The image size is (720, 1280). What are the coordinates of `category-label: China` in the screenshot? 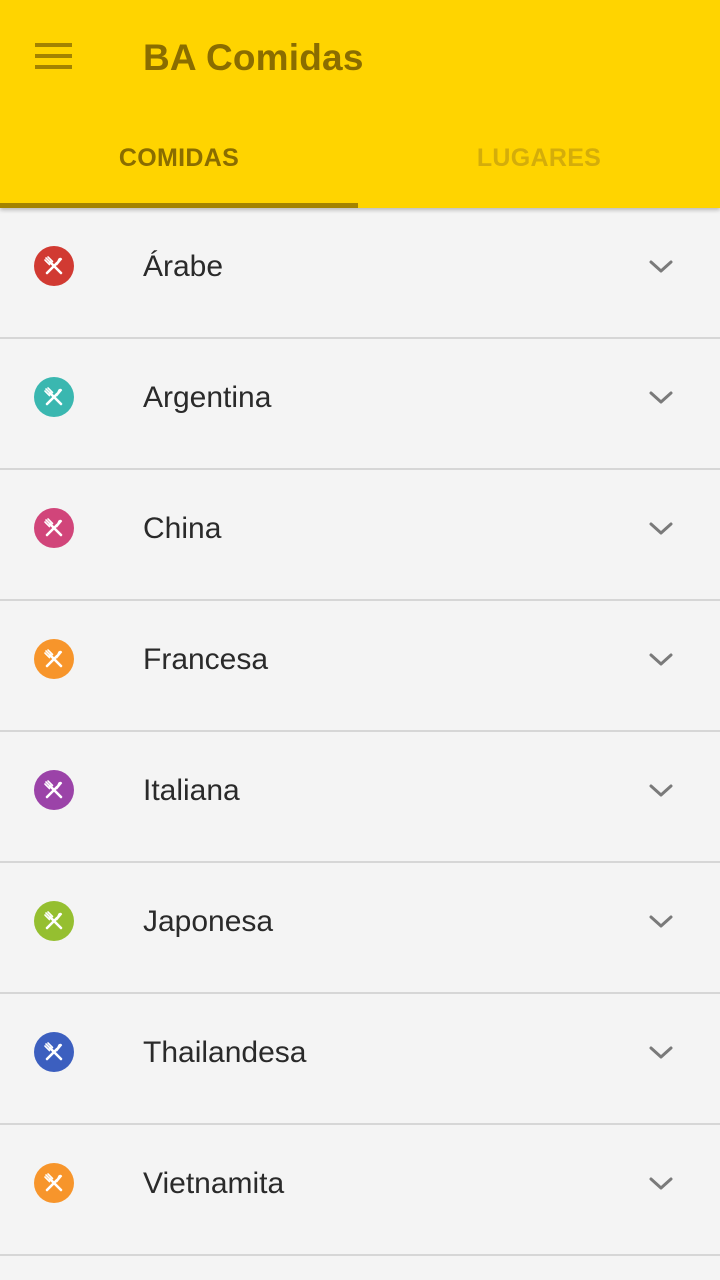 It's located at (182, 528).